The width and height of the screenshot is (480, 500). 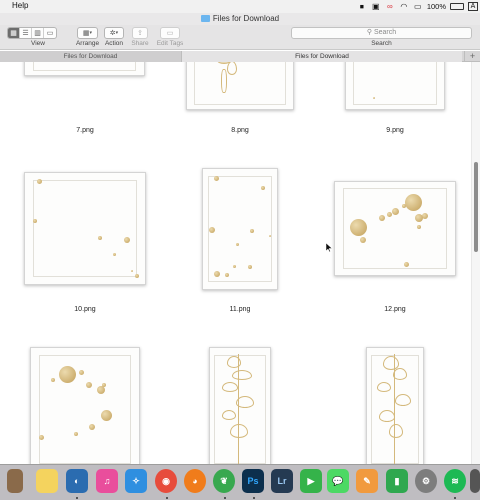 What do you see at coordinates (475, 263) in the screenshot?
I see `vertical-scrollbar` at bounding box center [475, 263].